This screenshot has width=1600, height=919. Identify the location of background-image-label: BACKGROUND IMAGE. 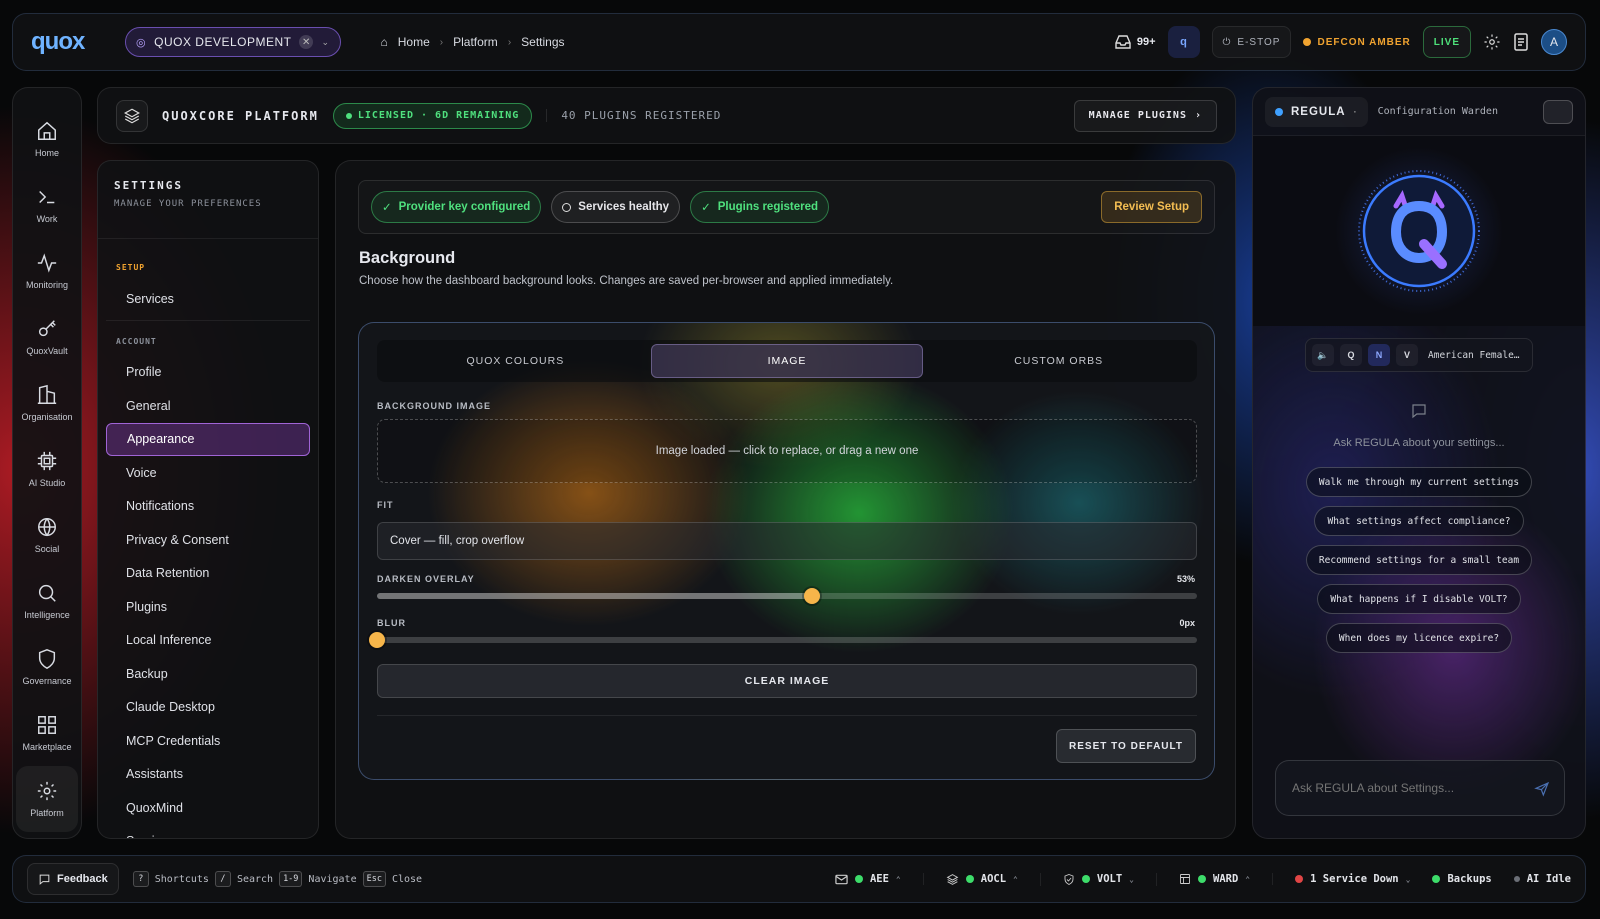
(434, 406).